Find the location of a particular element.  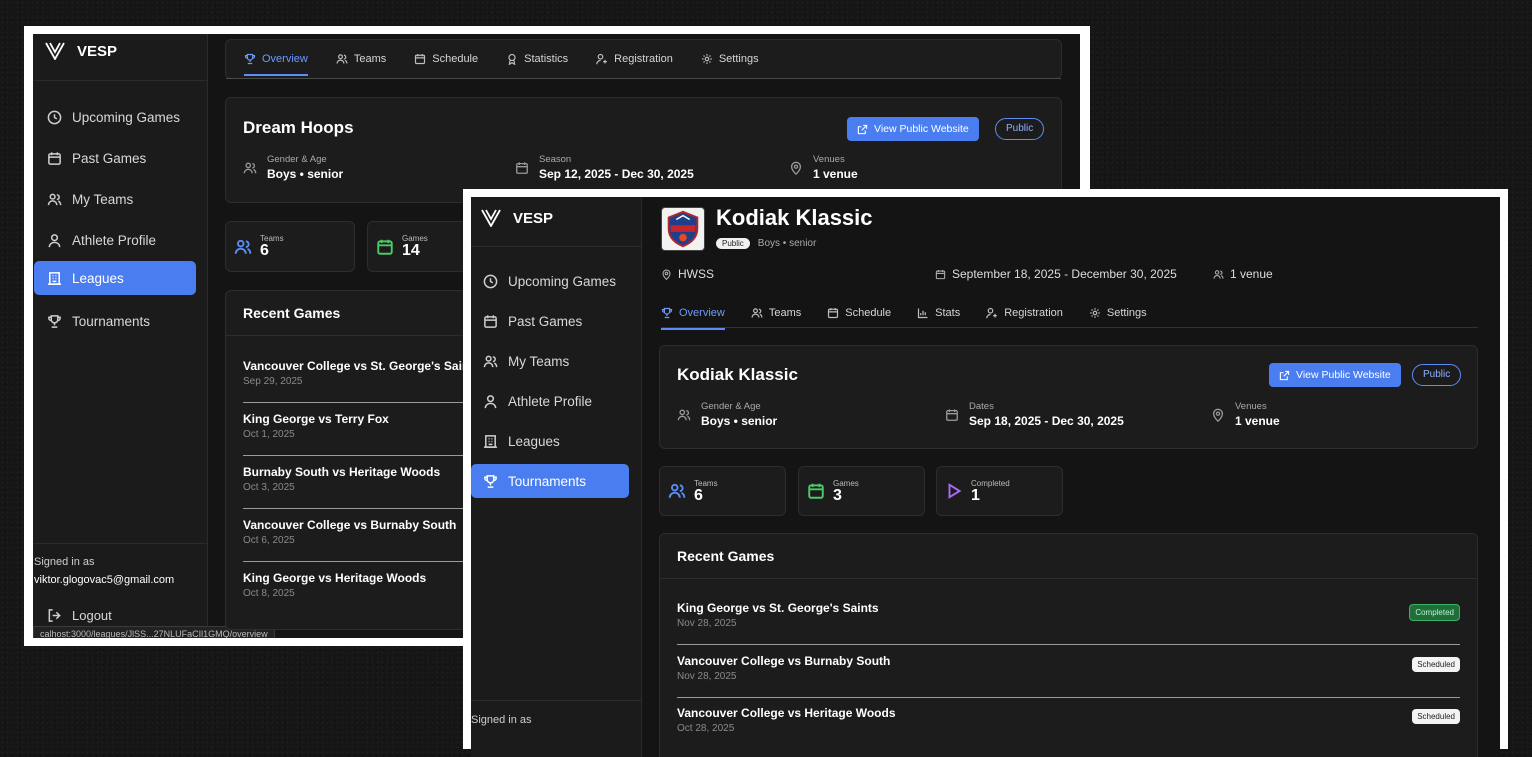

stat-completed: Completed 1 is located at coordinates (999, 491).